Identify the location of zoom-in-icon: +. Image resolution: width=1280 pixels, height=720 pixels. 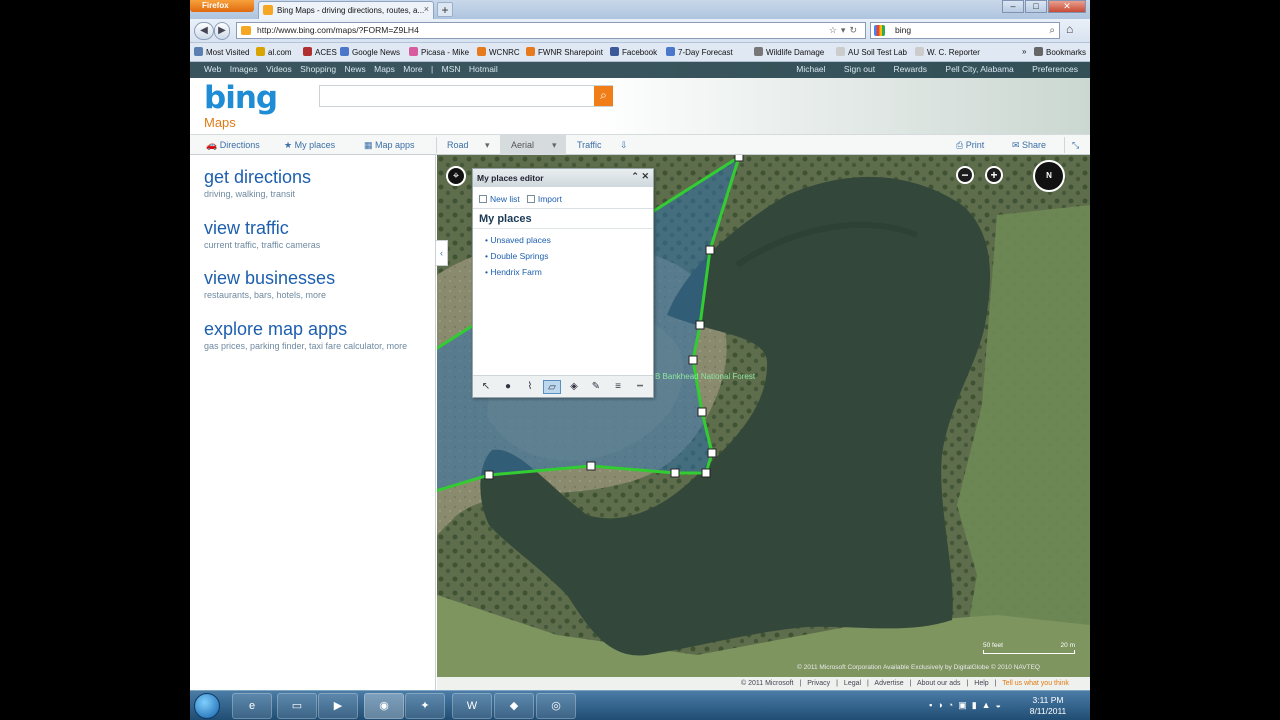
(994, 175).